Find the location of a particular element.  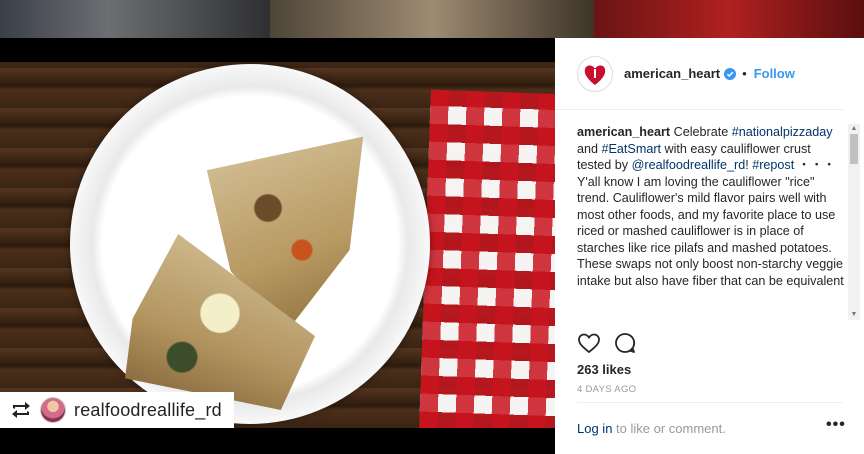

post-timestamp: 4 DAYS AGO is located at coordinates (606, 389).